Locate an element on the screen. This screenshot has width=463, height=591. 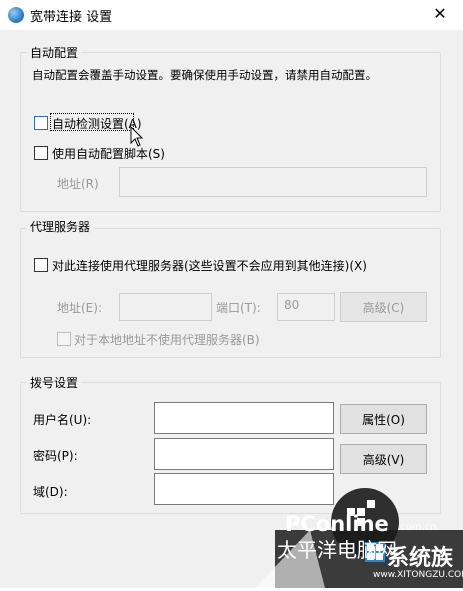
window-title: 宽带连接 设置 is located at coordinates (71, 17).